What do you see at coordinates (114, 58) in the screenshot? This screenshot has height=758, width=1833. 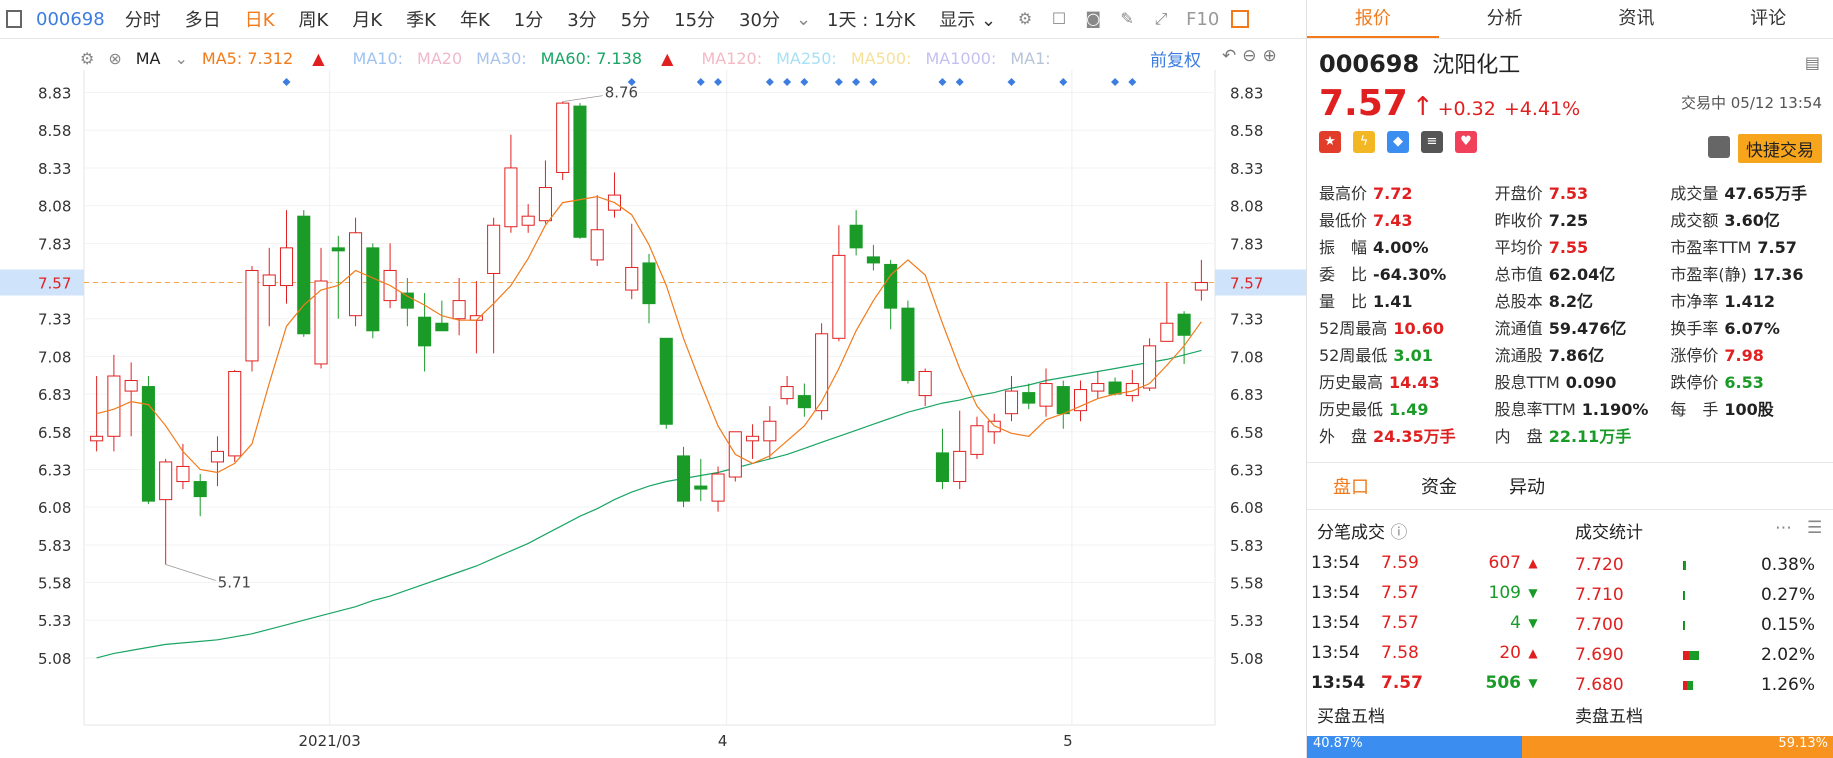 I see `close-icon: ⊗` at bounding box center [114, 58].